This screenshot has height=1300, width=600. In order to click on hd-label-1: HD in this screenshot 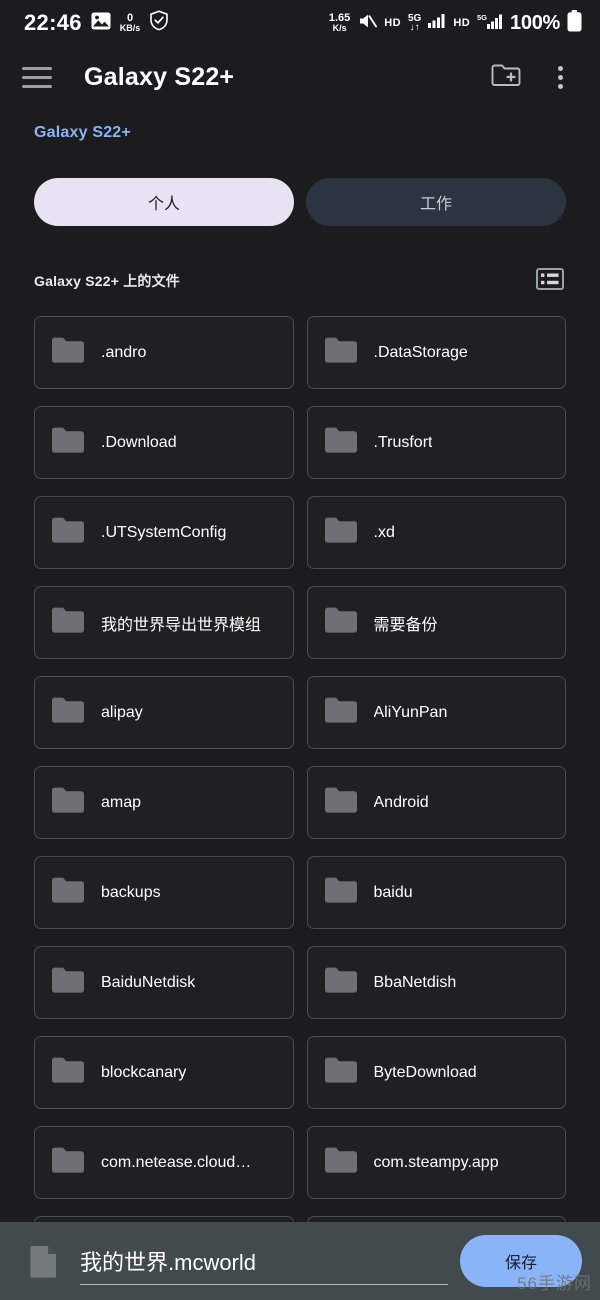, I will do `click(392, 23)`.